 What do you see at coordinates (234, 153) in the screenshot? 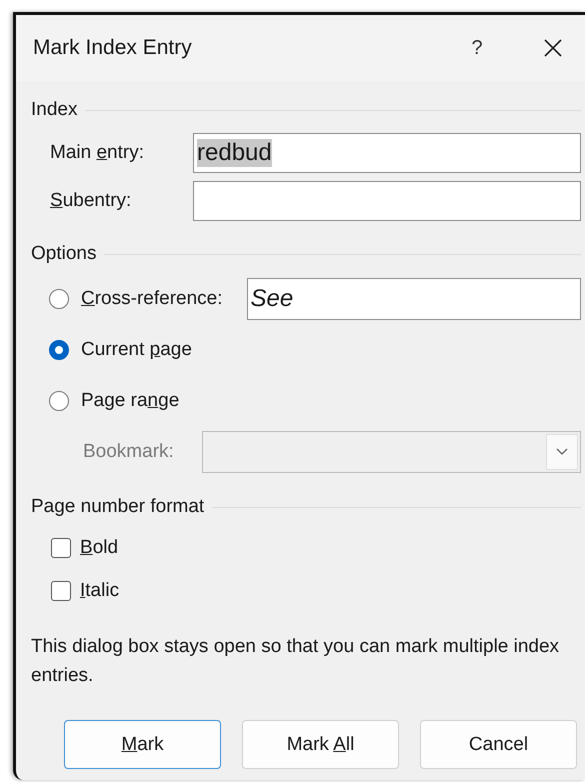
I see `field-value: redbud` at bounding box center [234, 153].